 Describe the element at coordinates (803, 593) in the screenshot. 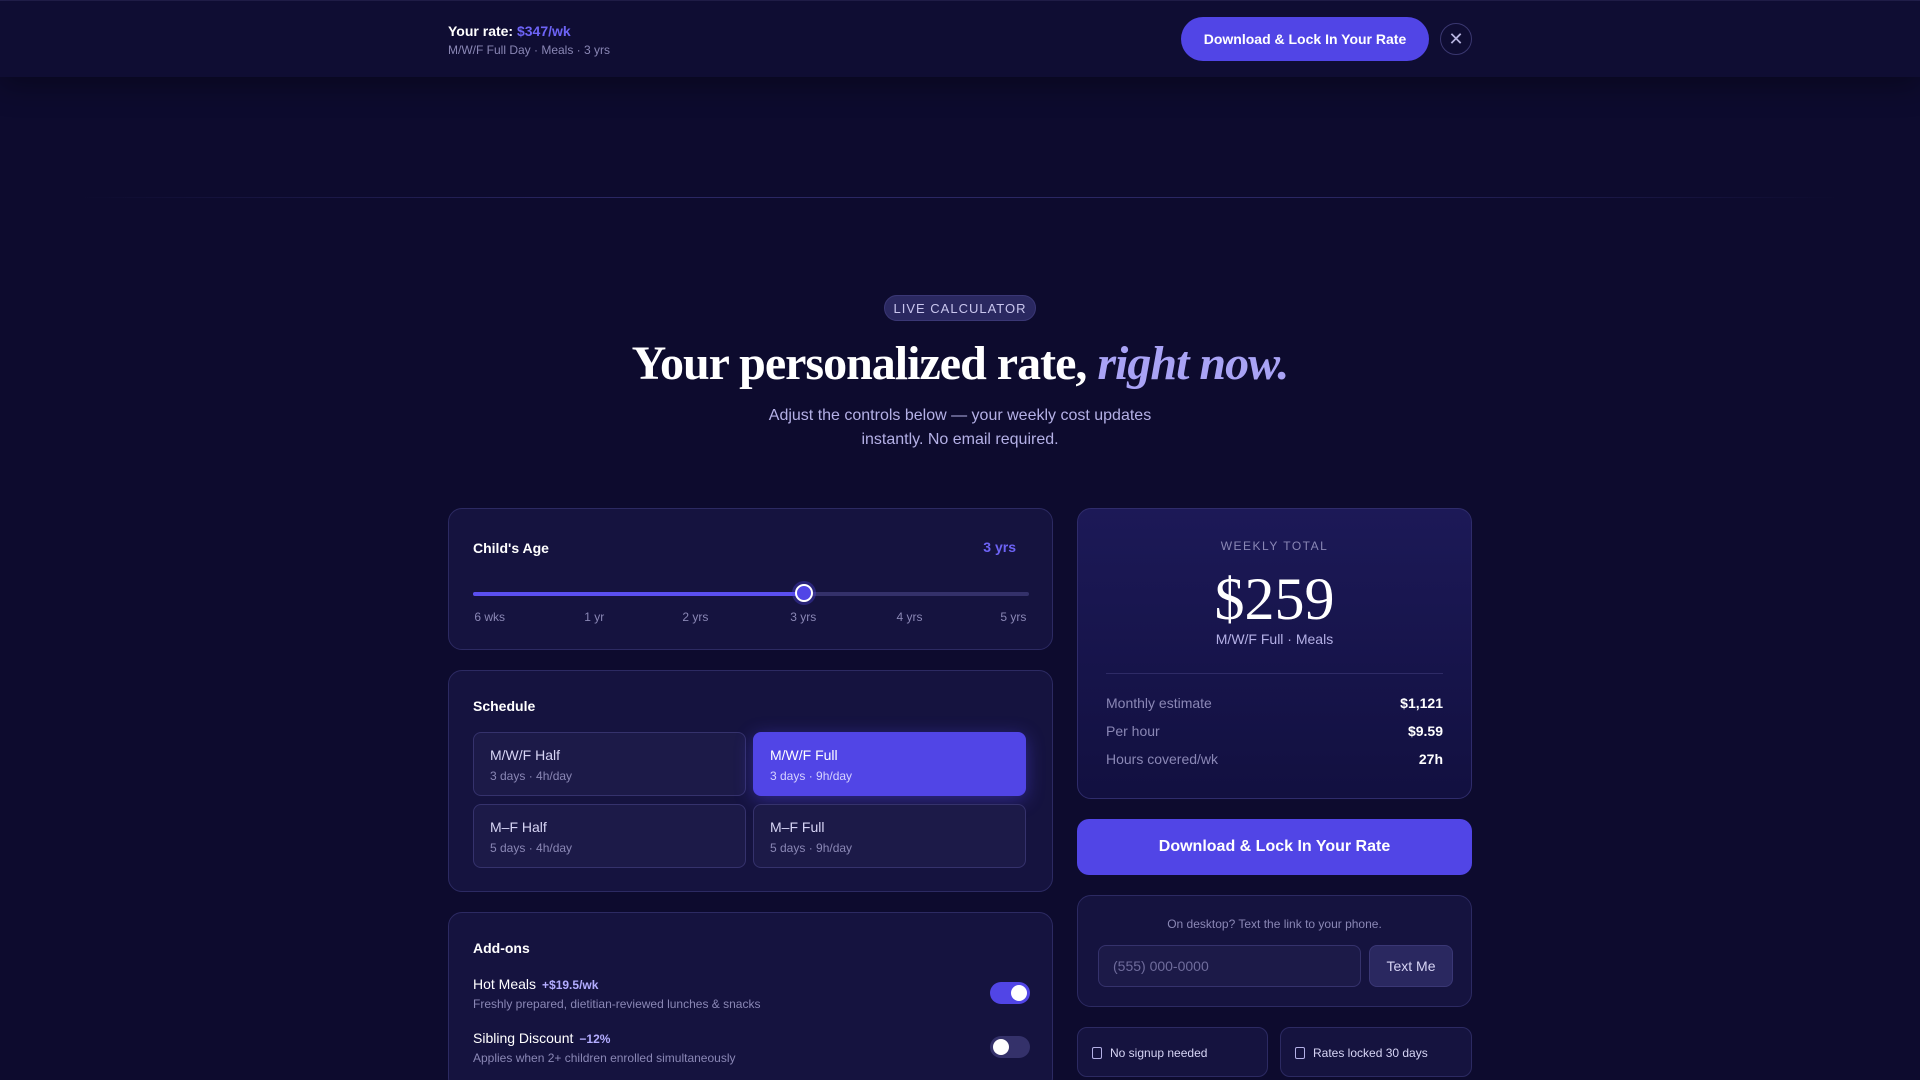

I see `age-slider-handle` at that location.